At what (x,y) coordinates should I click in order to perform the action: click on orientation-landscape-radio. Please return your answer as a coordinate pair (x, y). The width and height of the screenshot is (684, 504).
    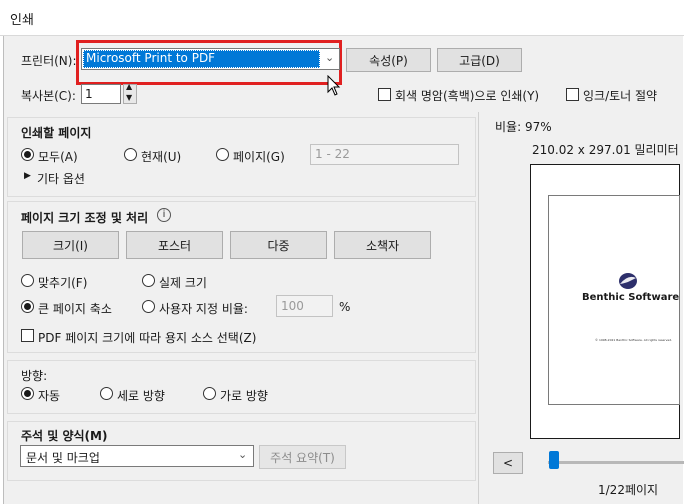
    Looking at the image, I should click on (209, 393).